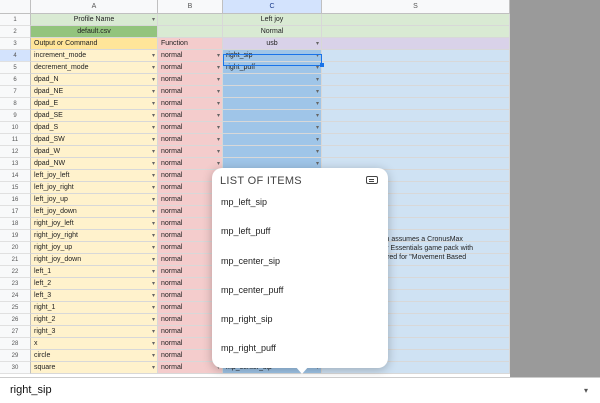  I want to click on cell-a: increment_mode ▾, so click(94, 56).